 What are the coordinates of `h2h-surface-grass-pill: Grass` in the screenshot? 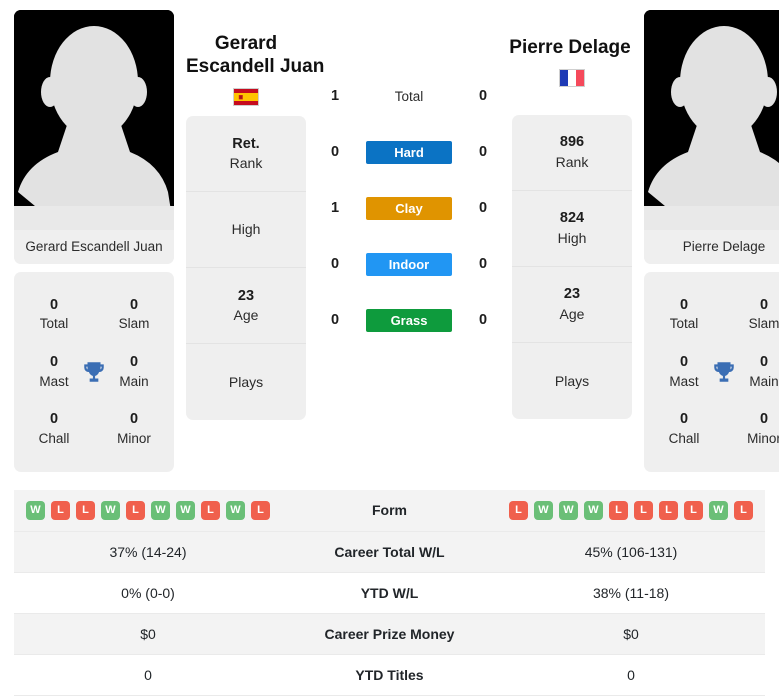 It's located at (409, 320).